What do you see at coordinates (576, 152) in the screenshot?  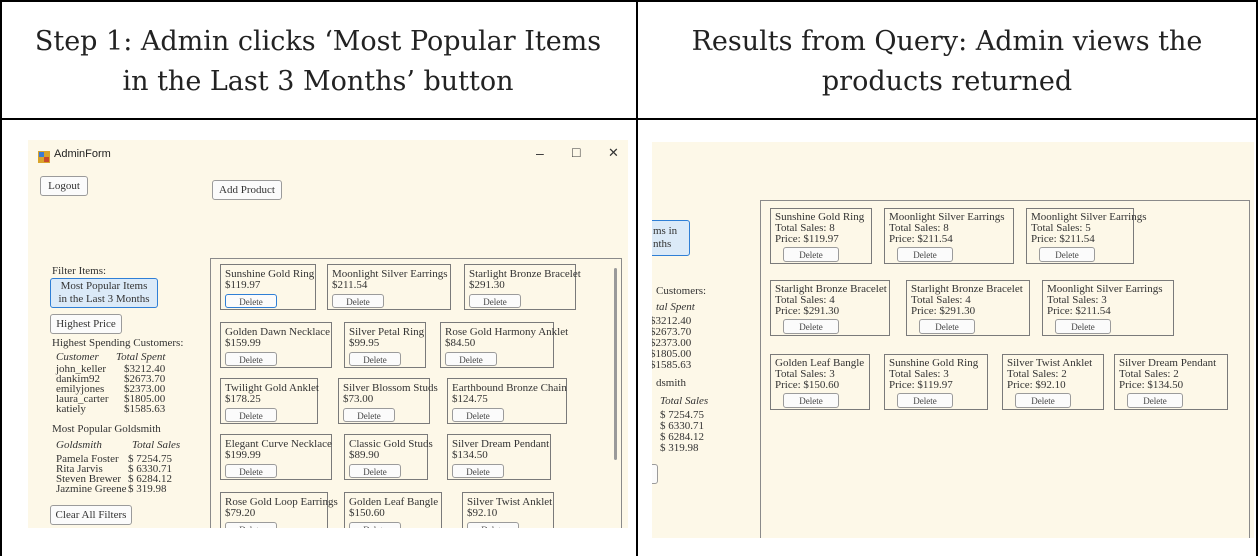 I see `maximize-button: □` at bounding box center [576, 152].